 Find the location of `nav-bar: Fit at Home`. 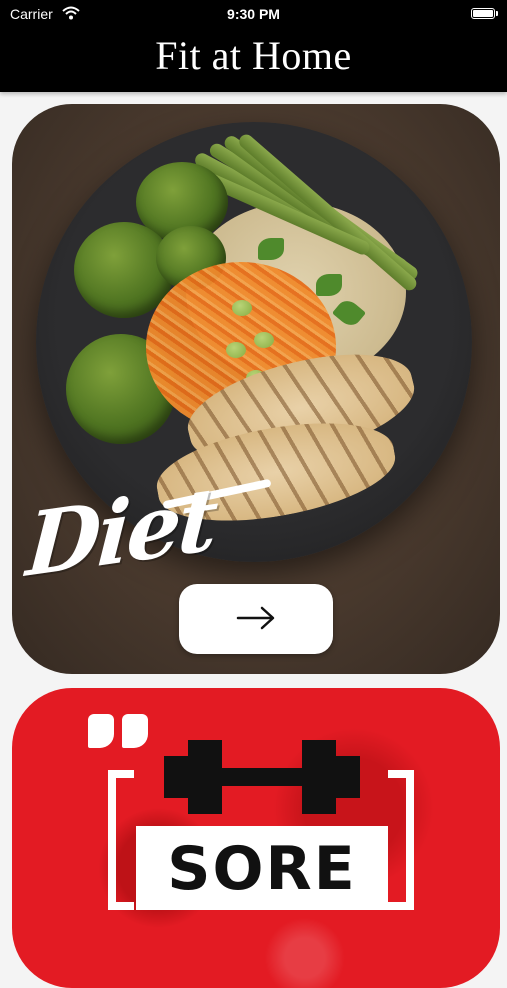

nav-bar: Fit at Home is located at coordinates (253, 60).